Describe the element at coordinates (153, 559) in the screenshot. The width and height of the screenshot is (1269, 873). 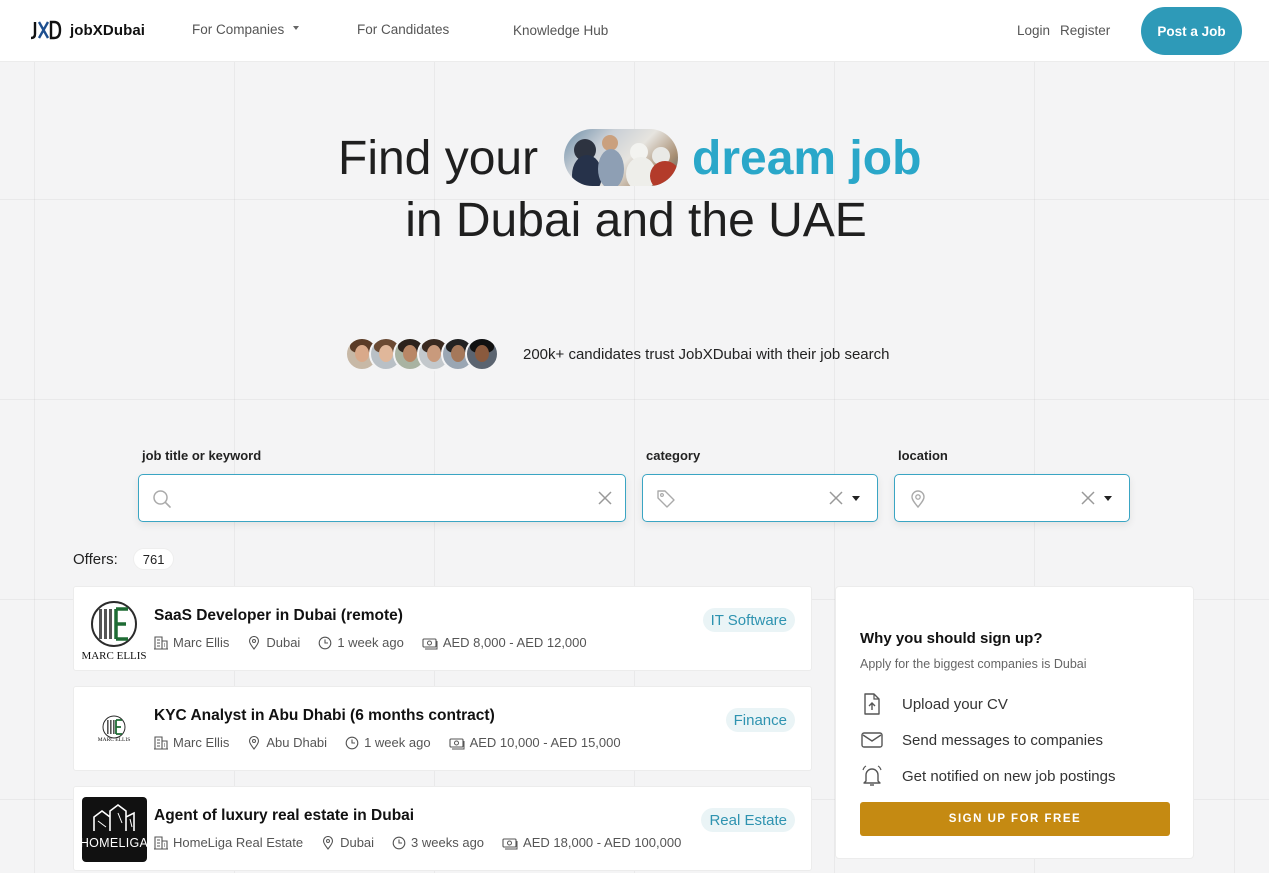
I see `offers-count-badge: 761` at that location.